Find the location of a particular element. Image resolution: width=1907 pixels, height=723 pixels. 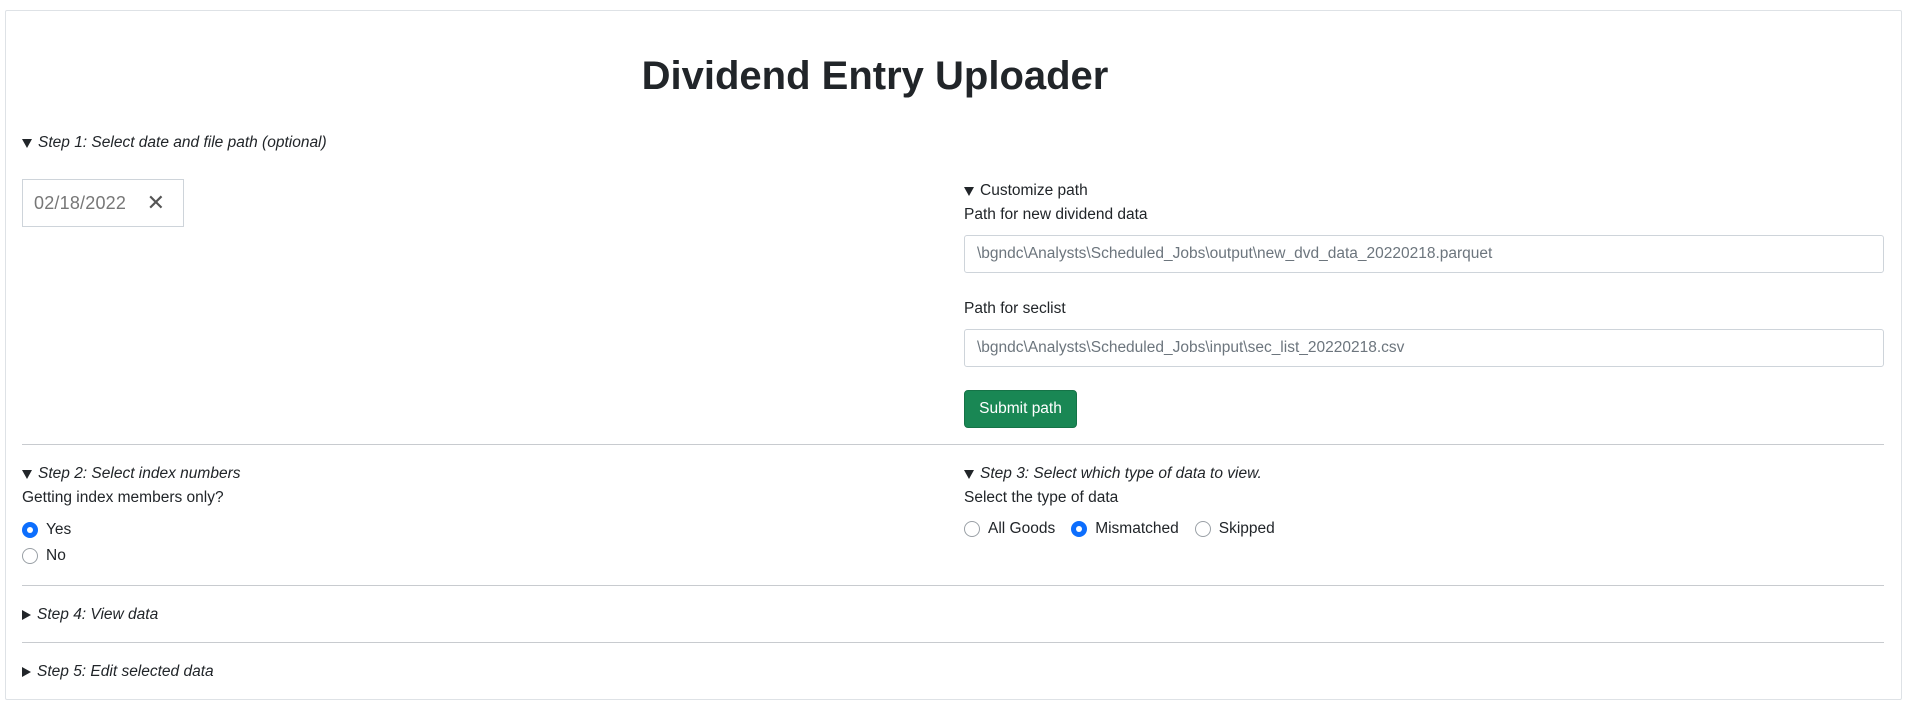

step2-summary: Step 2: Select index numbers is located at coordinates (131, 474).